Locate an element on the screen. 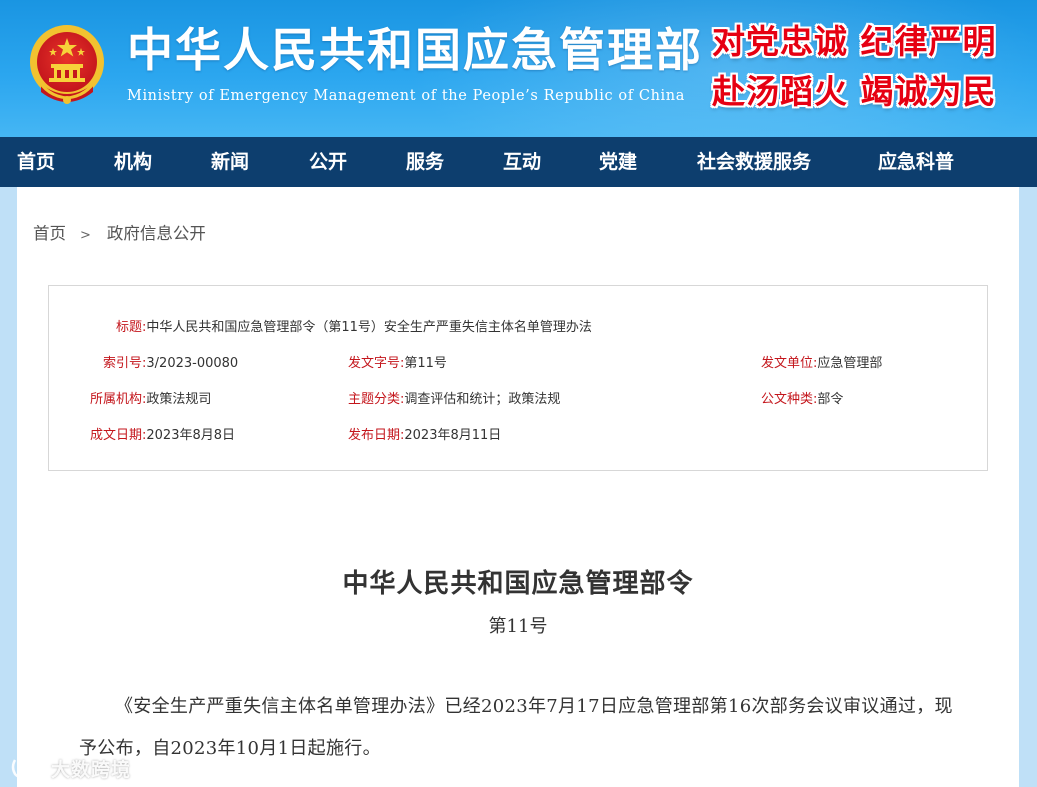 Image resolution: width=1037 pixels, height=787 pixels. nav-item-disclosure: 公开 is located at coordinates (328, 162).